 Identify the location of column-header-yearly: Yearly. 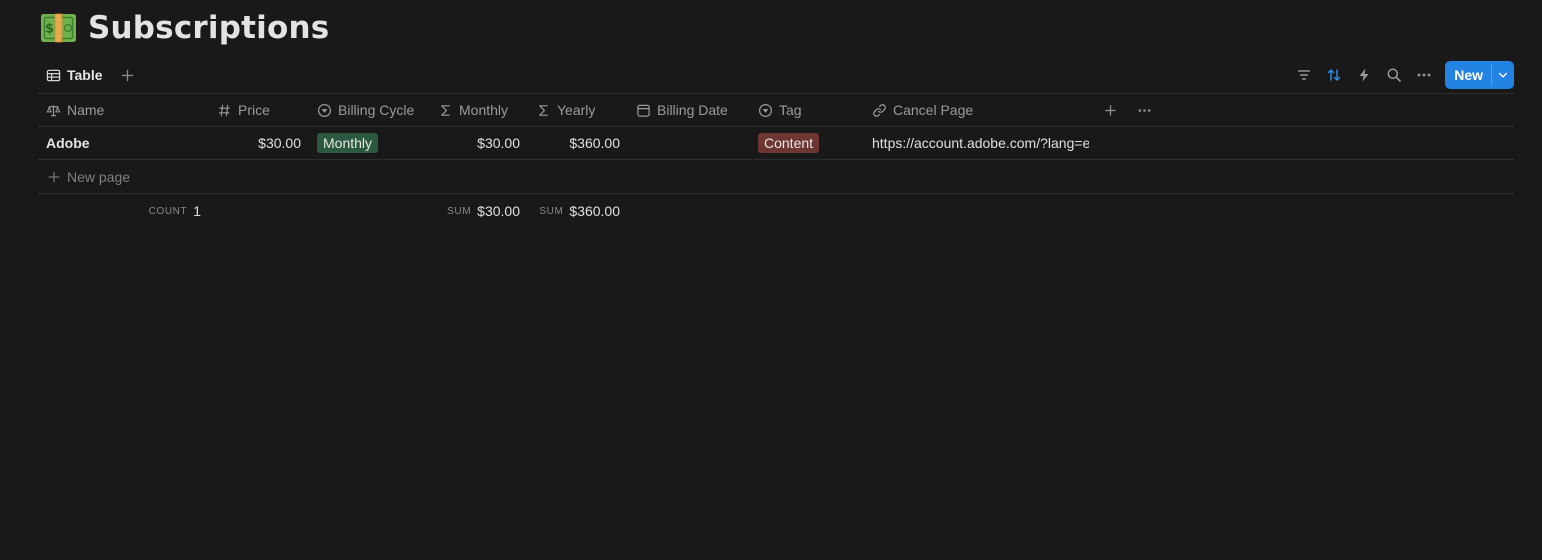
(578, 110).